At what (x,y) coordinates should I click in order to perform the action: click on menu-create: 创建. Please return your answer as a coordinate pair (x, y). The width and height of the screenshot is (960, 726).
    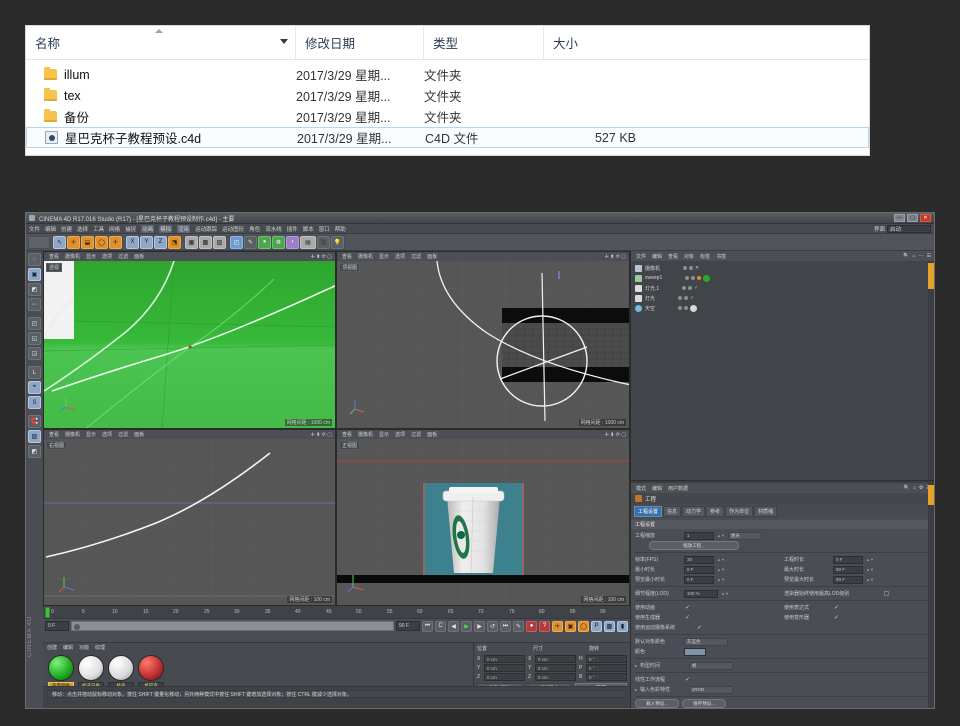
    Looking at the image, I should click on (66, 229).